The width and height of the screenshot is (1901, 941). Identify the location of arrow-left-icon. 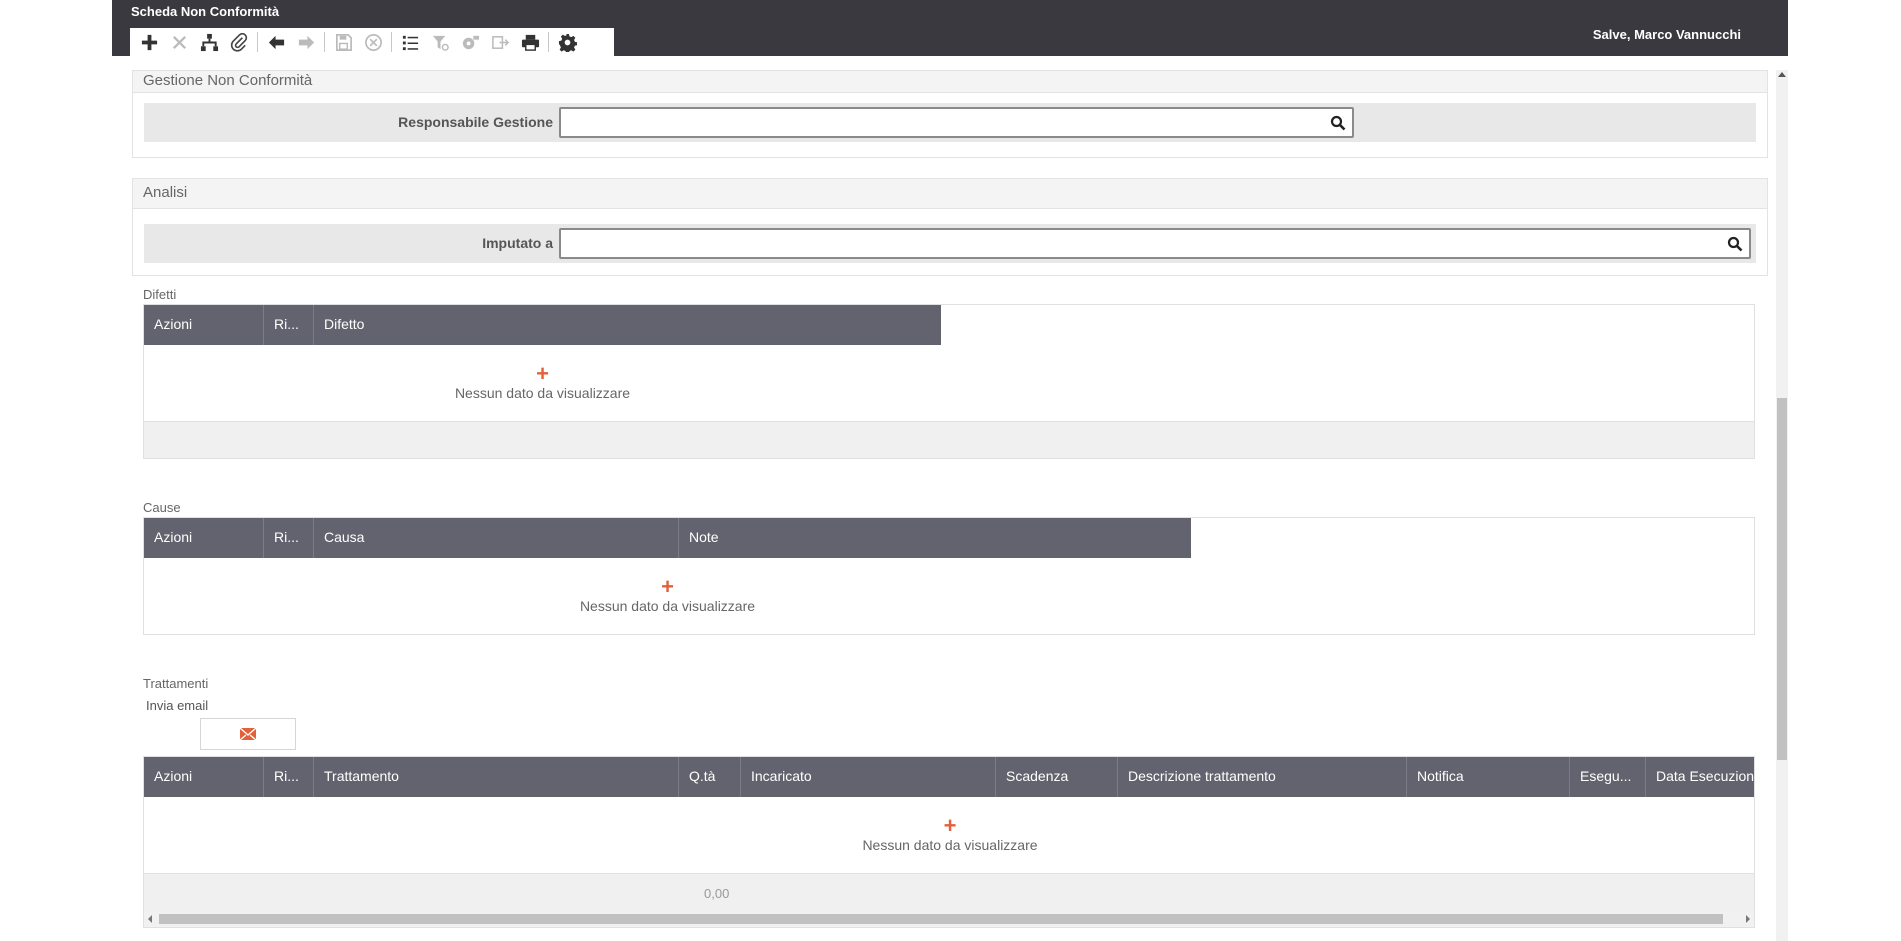
(276, 42).